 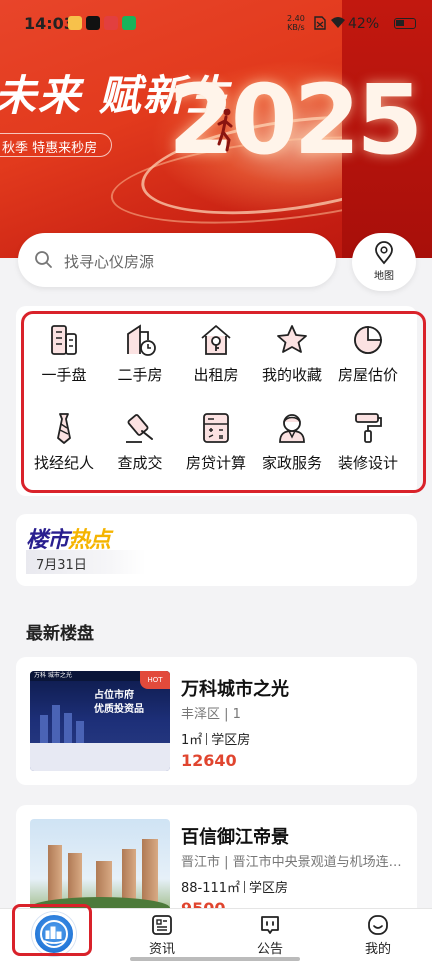 What do you see at coordinates (225, 130) in the screenshot?
I see `runner-icon` at bounding box center [225, 130].